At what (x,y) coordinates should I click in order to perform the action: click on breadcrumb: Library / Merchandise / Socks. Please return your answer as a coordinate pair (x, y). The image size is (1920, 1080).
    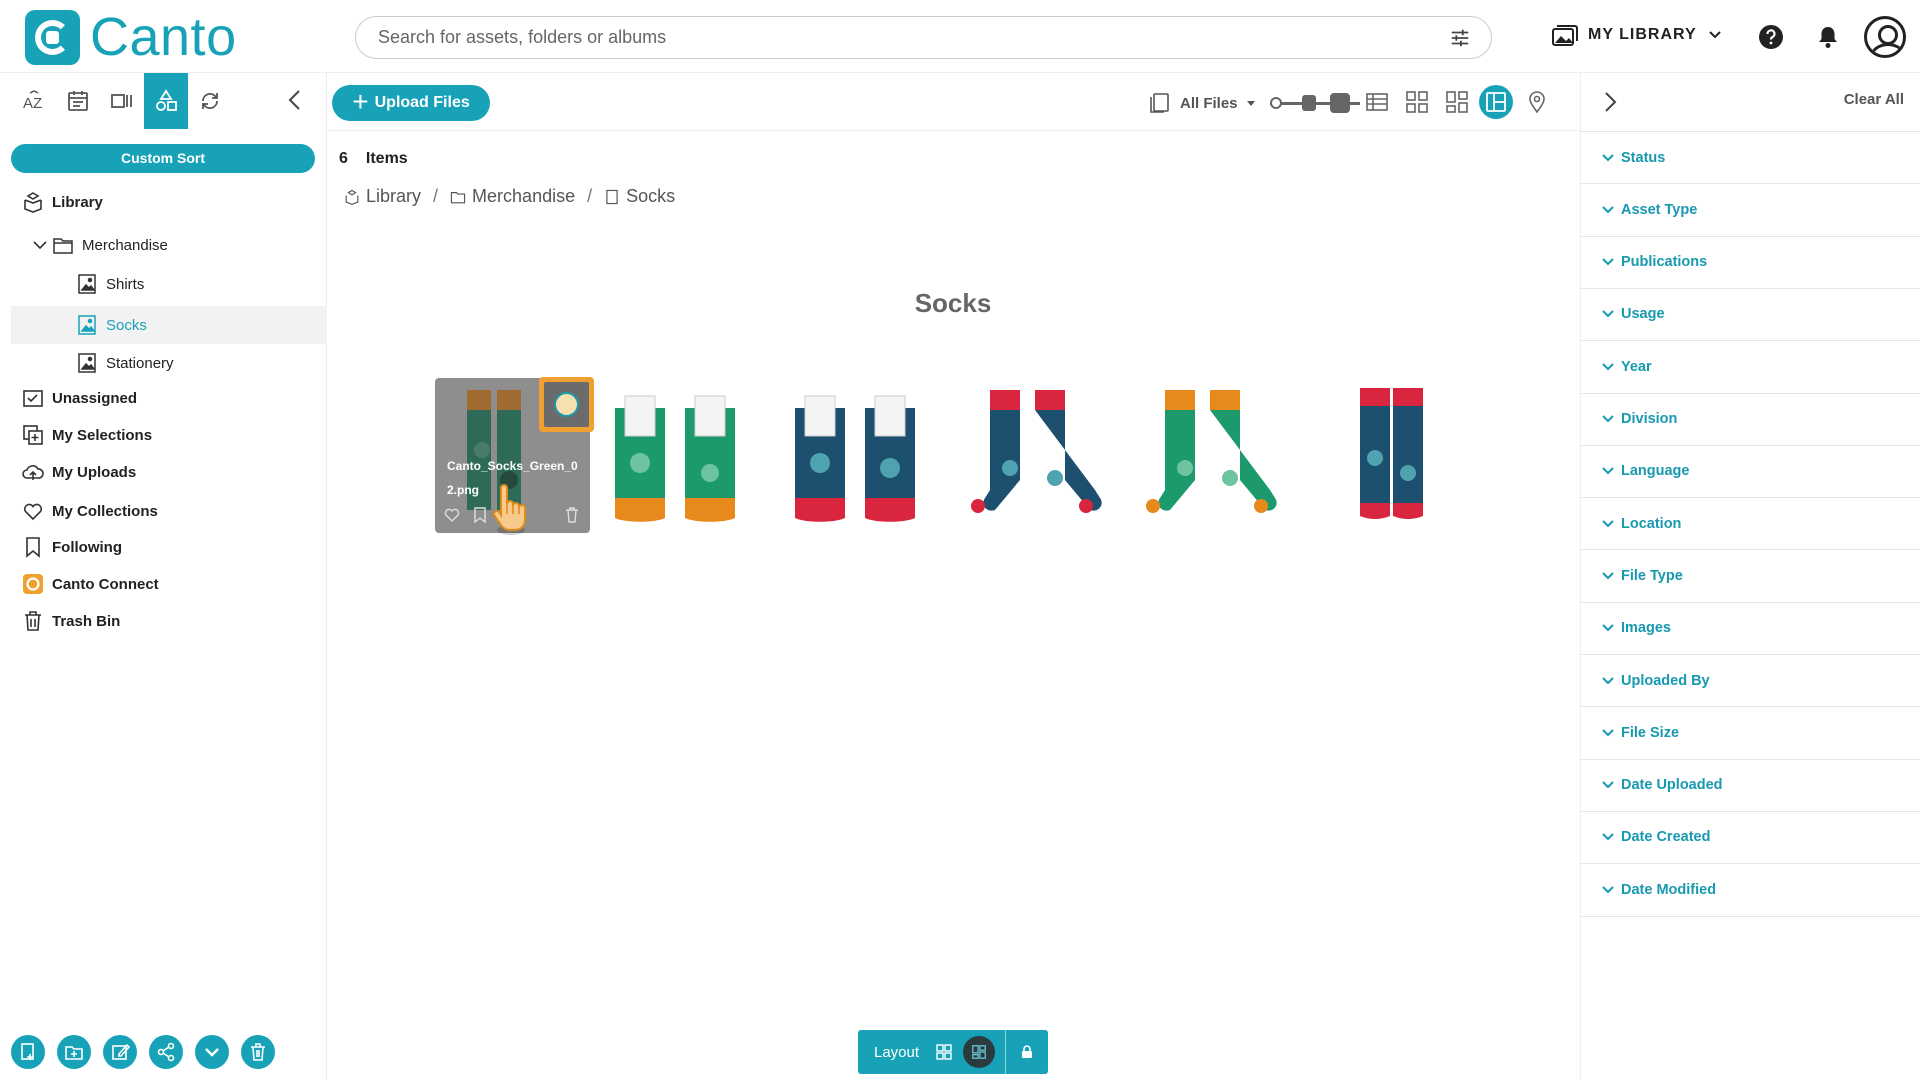
    Looking at the image, I should click on (509, 196).